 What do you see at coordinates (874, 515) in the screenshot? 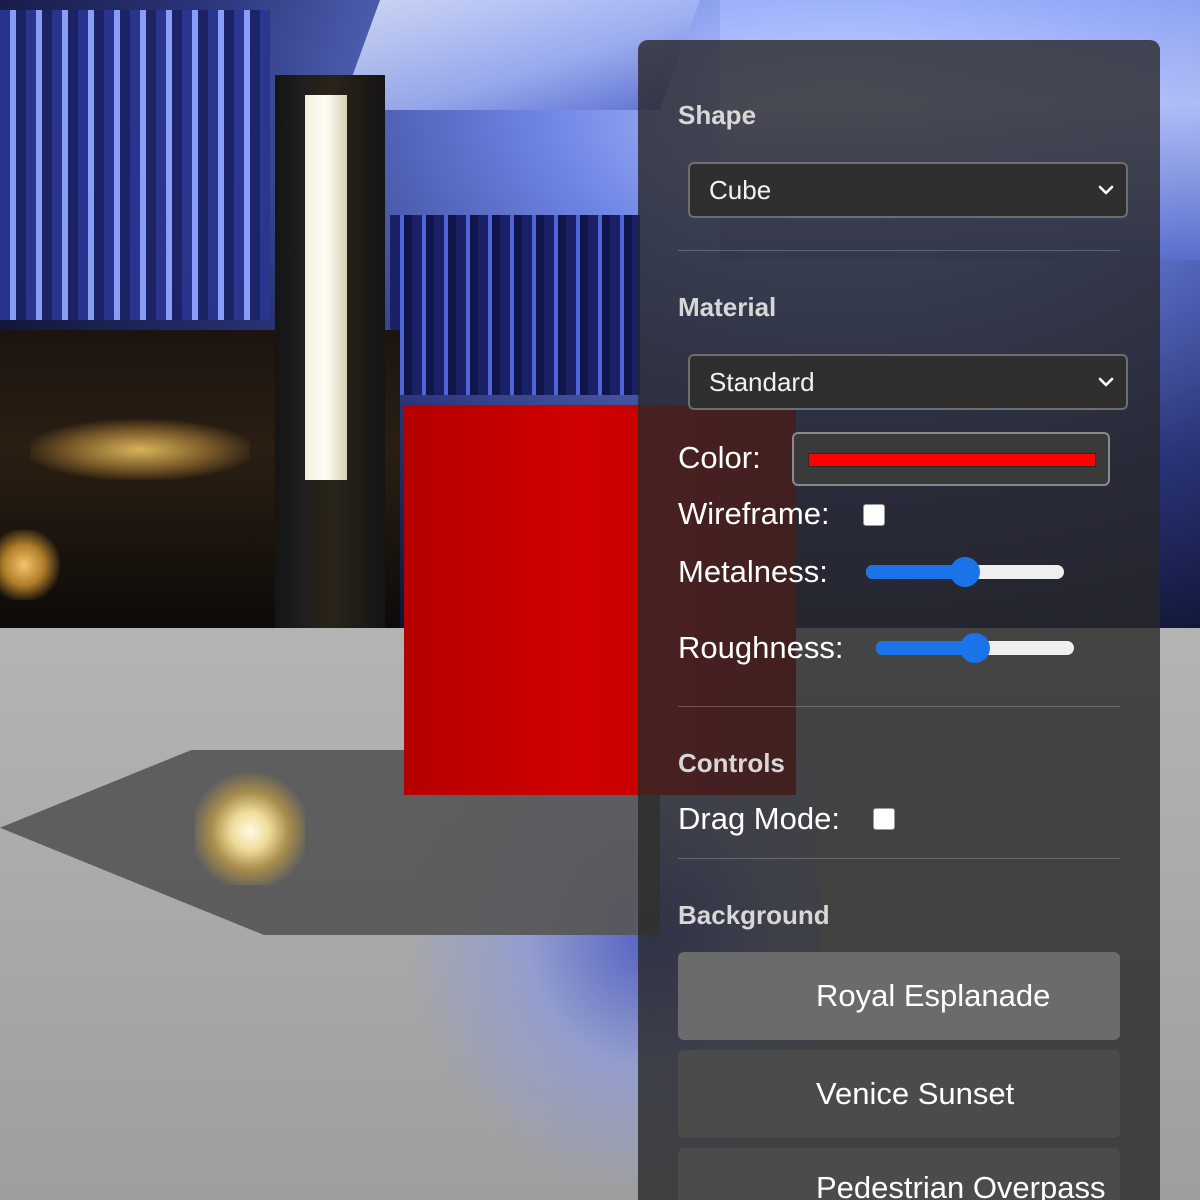
I see `wireframe-checkbox` at bounding box center [874, 515].